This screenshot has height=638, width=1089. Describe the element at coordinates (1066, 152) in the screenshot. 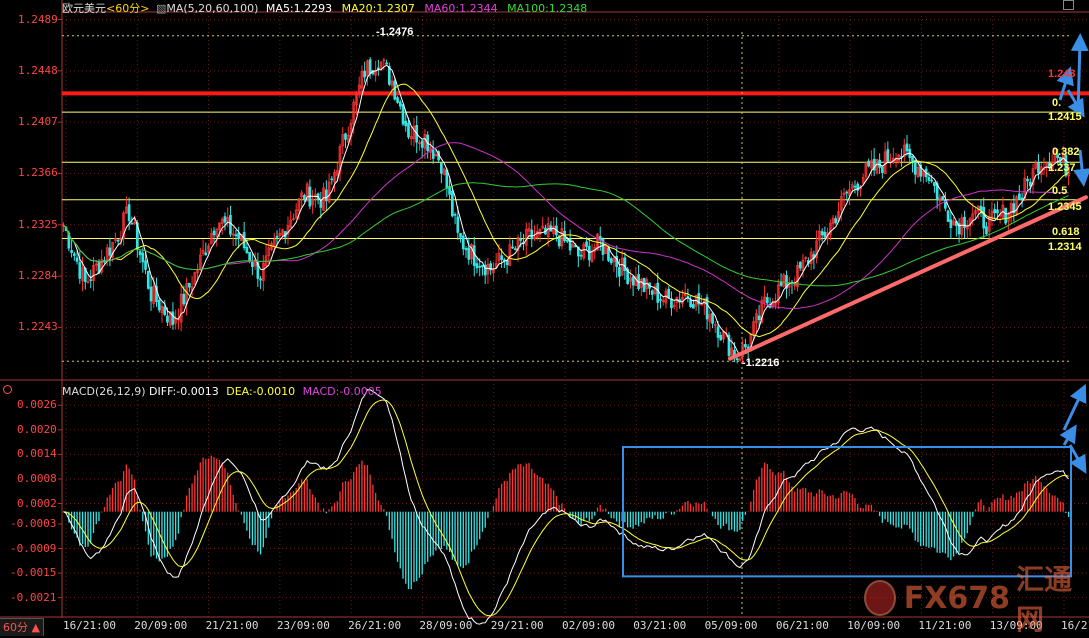

I see `fib-ratio-382: 0.382` at that location.